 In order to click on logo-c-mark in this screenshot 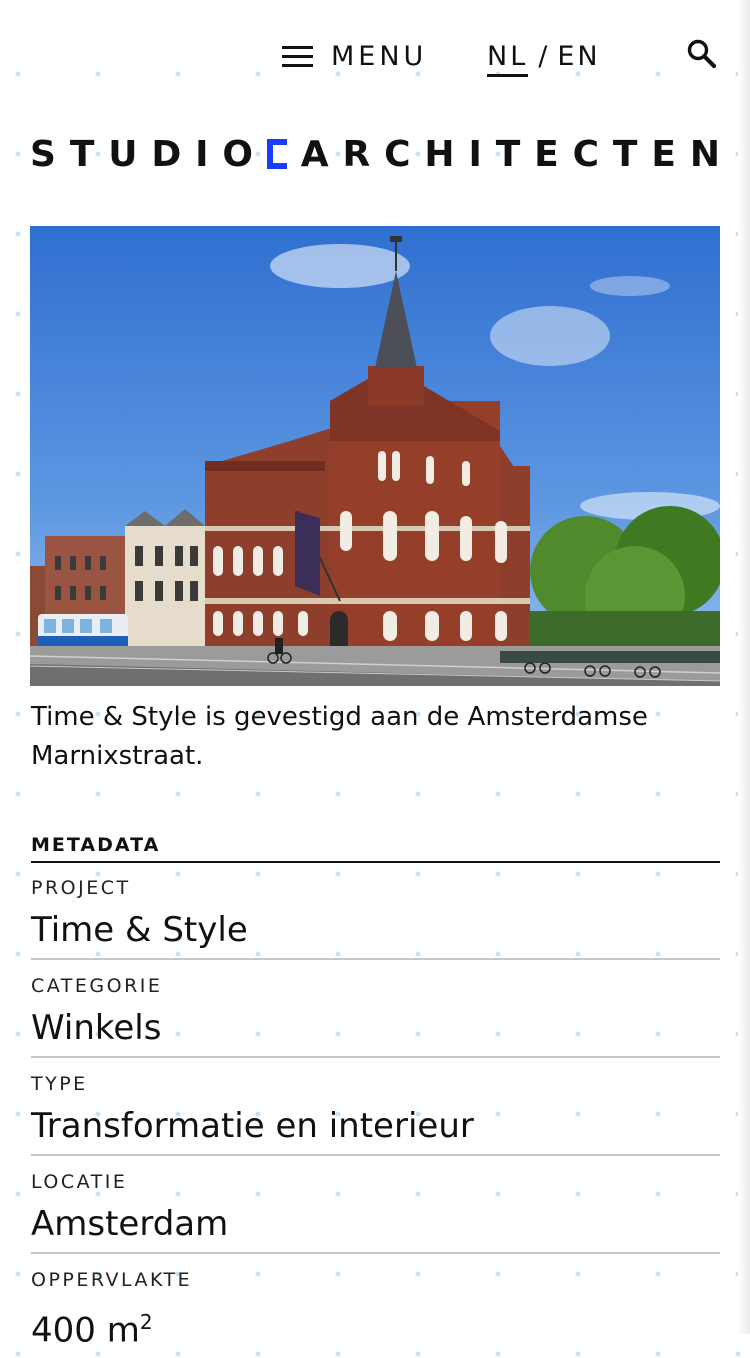, I will do `click(276, 154)`.